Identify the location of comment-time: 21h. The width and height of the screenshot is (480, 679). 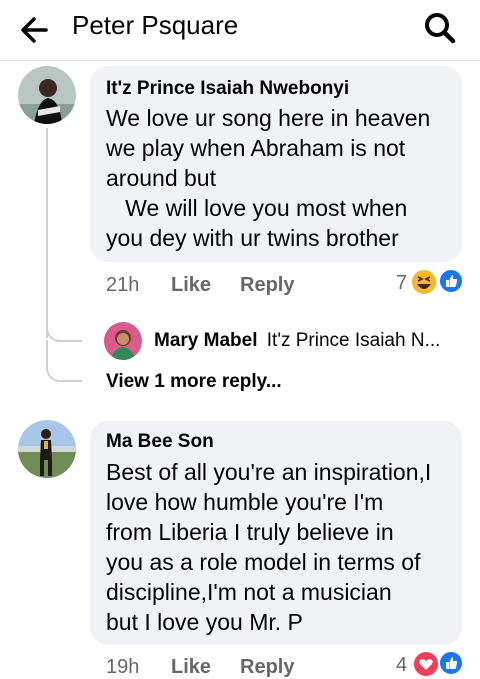
(123, 285).